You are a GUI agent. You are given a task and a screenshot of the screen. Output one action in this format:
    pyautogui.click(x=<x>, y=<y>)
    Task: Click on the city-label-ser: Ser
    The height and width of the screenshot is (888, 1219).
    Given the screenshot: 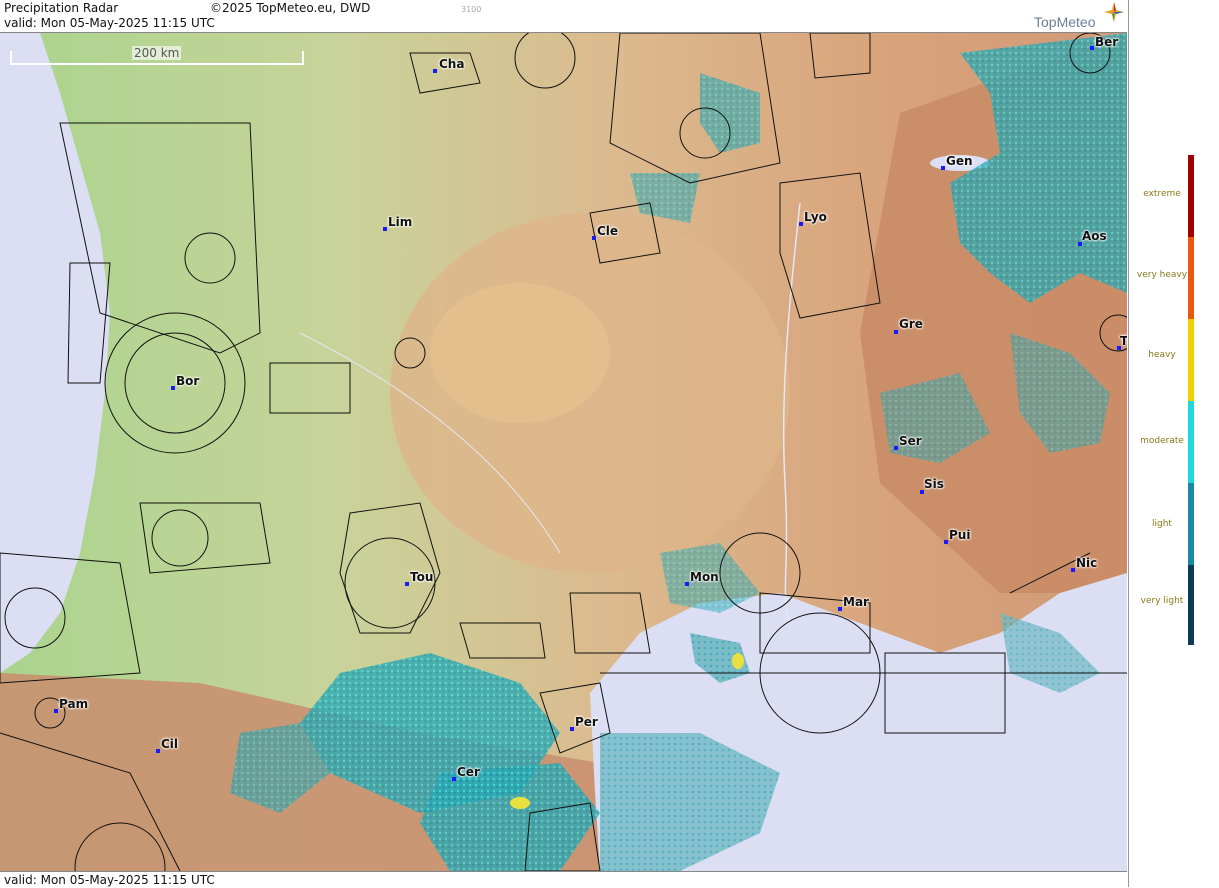 What is the action you would take?
    pyautogui.click(x=910, y=441)
    